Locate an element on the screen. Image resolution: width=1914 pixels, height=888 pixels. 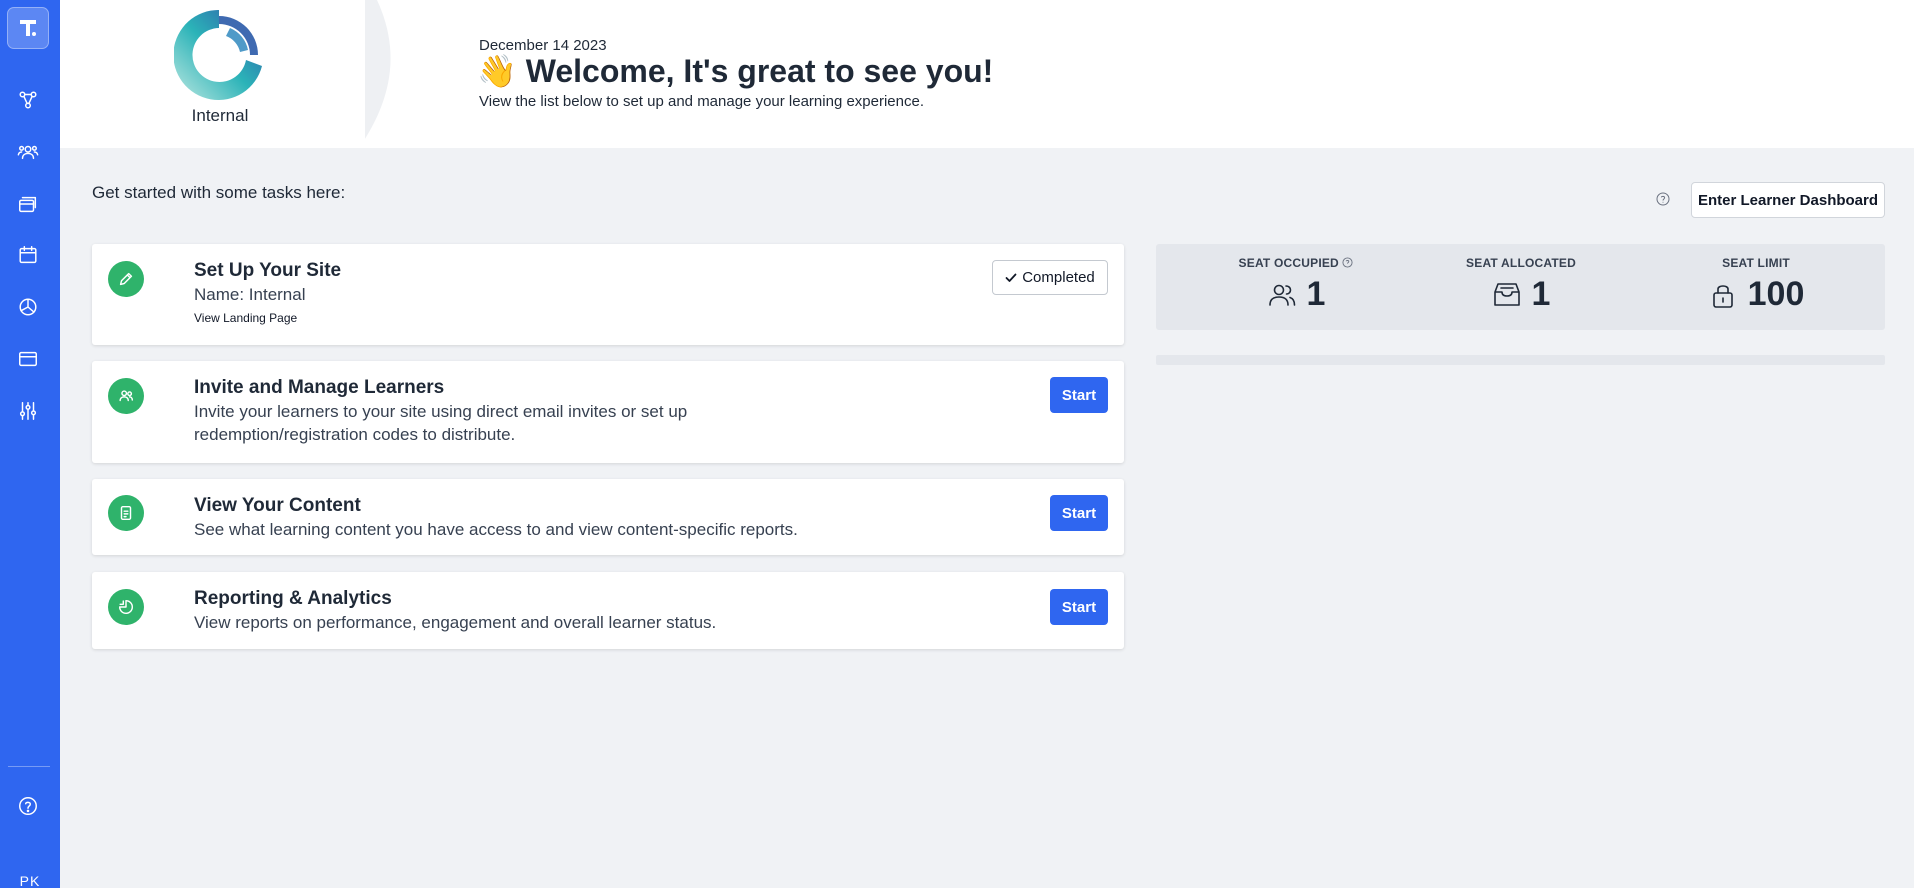
stat-label-row: SEAT OCCUPIED is located at coordinates (1296, 263).